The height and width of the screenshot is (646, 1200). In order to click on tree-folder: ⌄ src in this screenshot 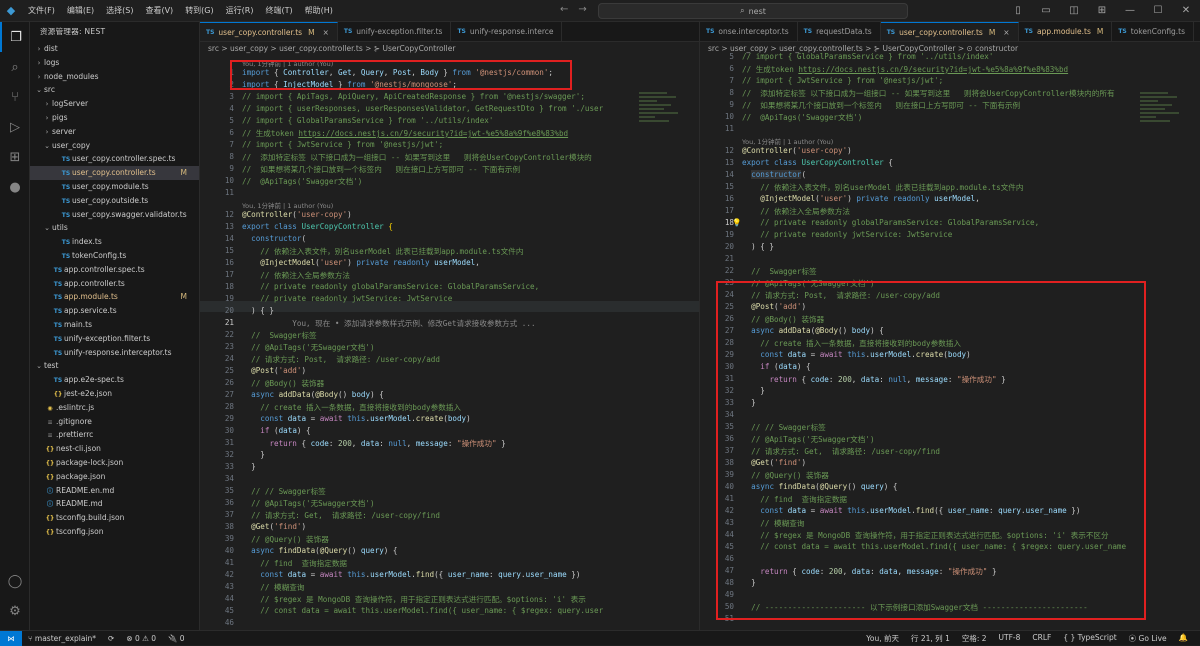, I will do `click(114, 90)`.